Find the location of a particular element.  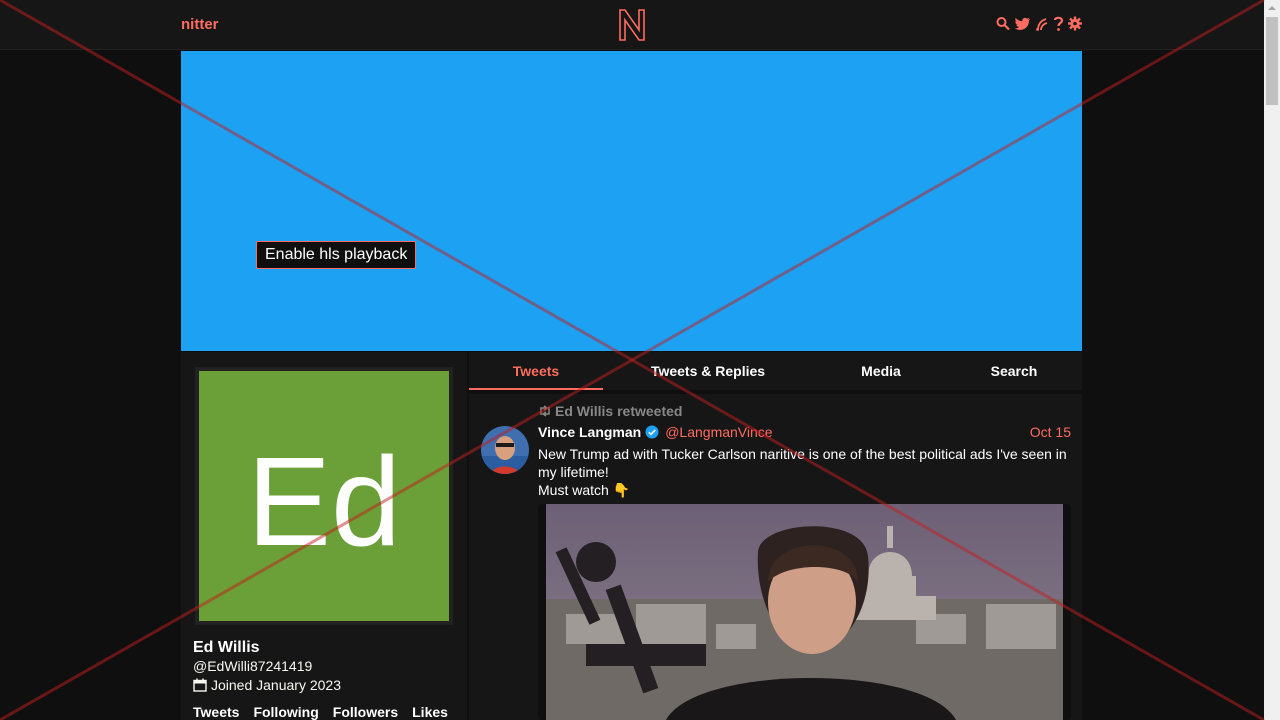

twitter-bird-icon is located at coordinates (1022, 23).